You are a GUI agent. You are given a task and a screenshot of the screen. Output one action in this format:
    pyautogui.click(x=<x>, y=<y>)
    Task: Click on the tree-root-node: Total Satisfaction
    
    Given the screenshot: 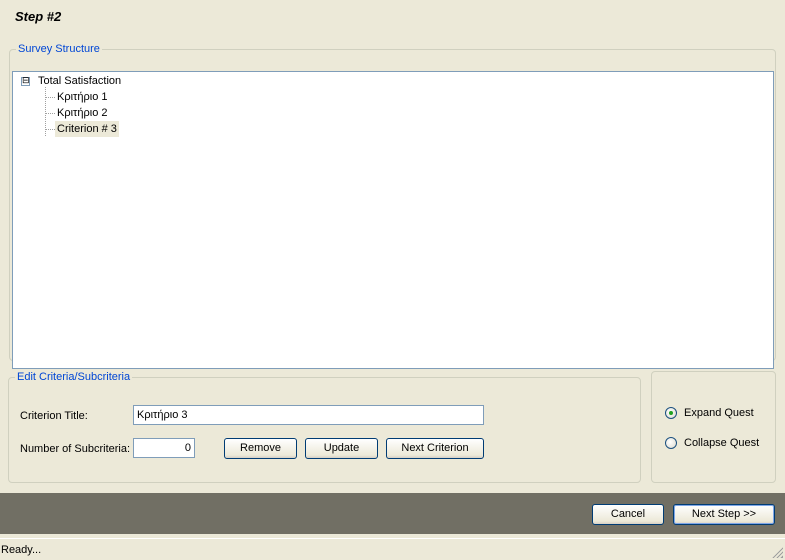 What is the action you would take?
    pyautogui.click(x=79, y=81)
    